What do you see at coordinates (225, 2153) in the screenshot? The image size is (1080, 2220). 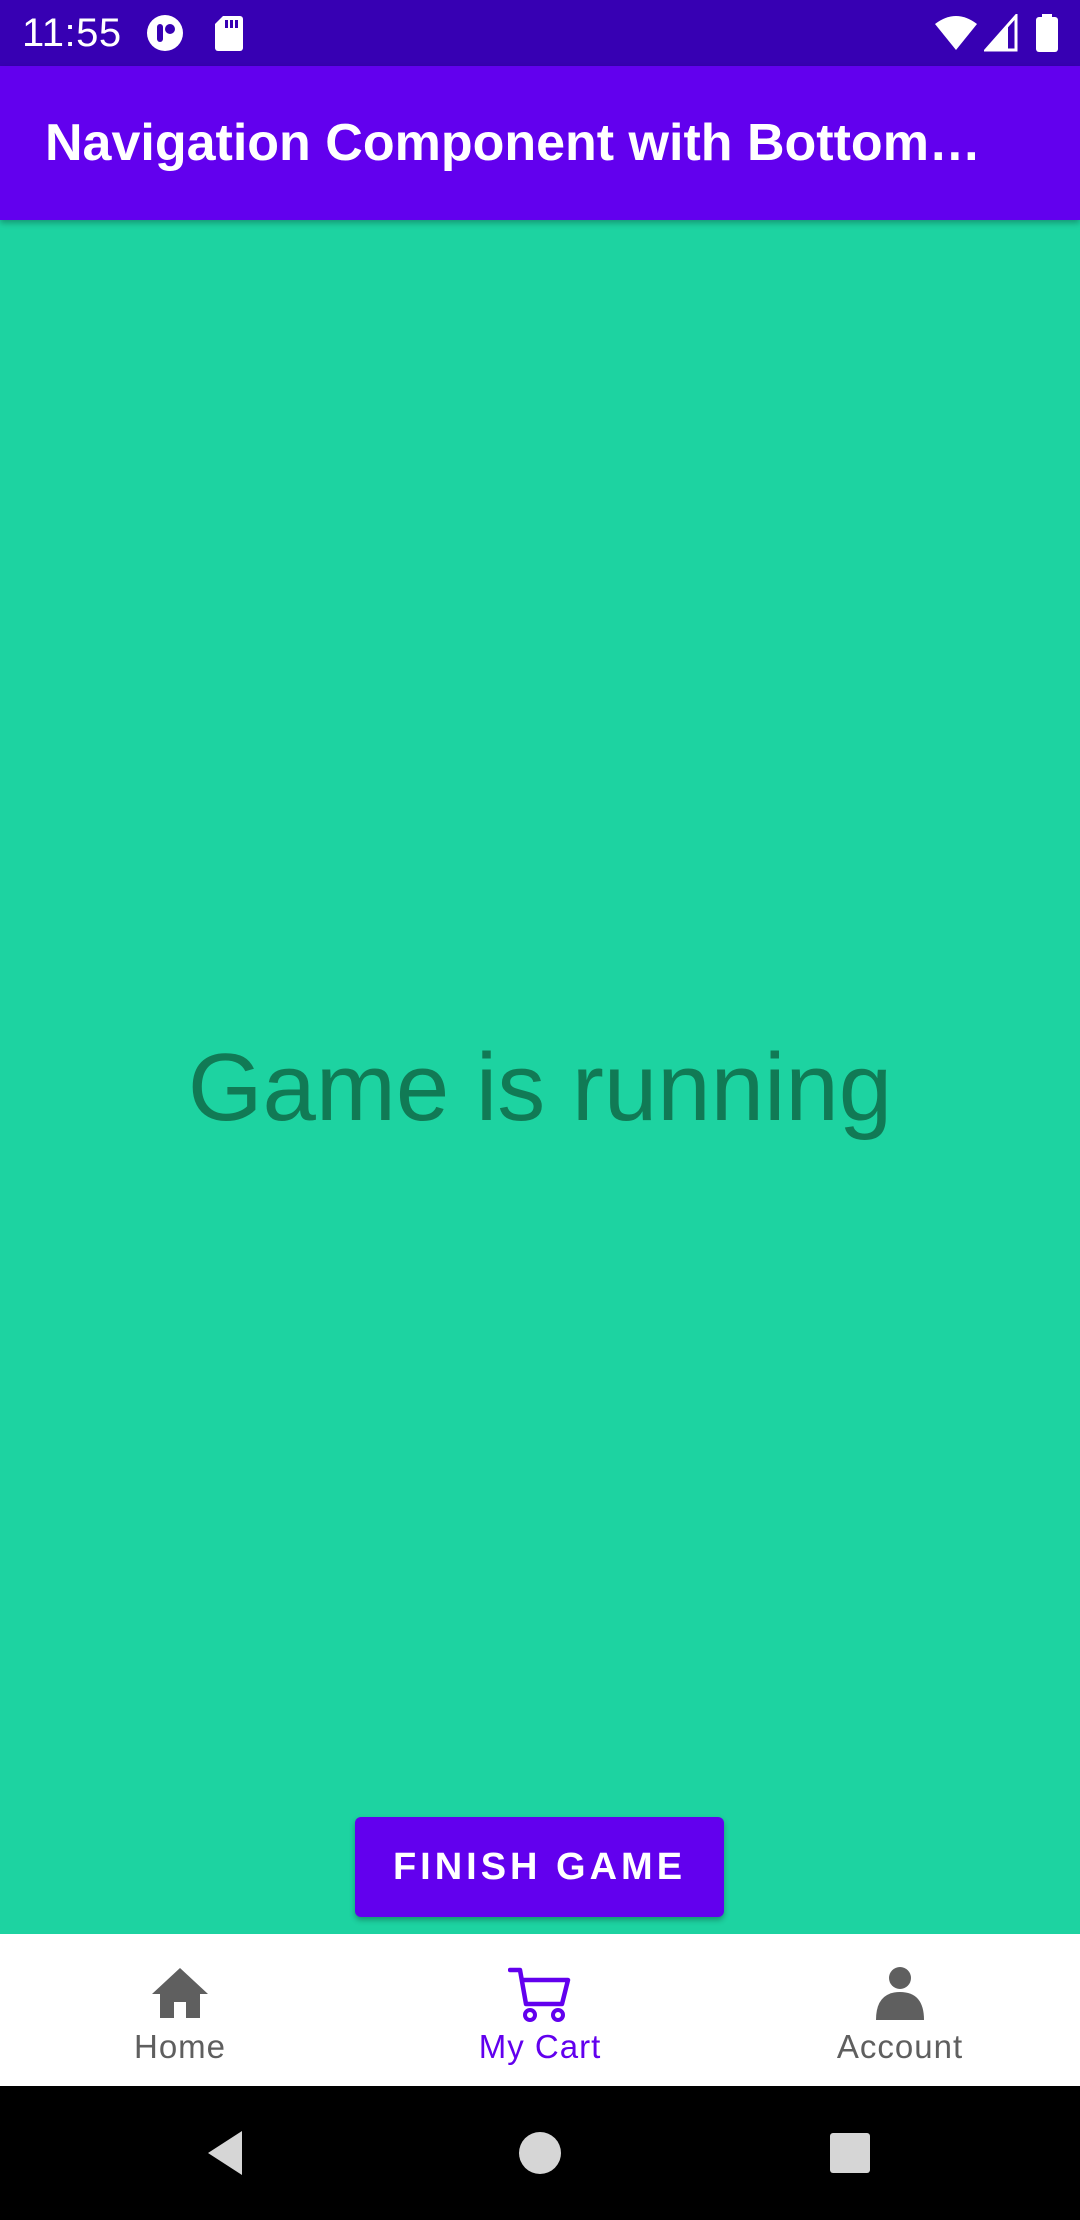 I see `back-icon` at bounding box center [225, 2153].